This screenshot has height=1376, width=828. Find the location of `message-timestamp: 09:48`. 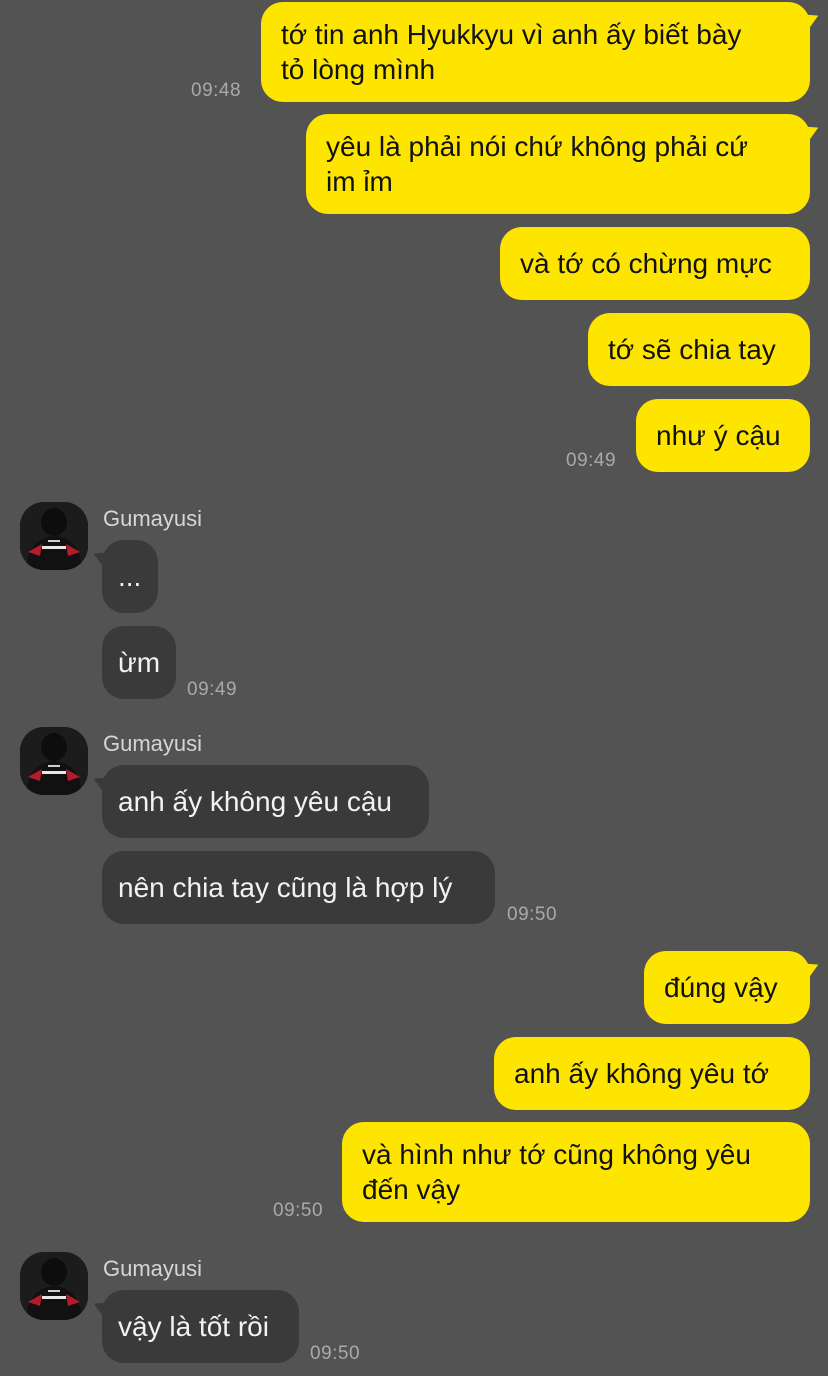

message-timestamp: 09:48 is located at coordinates (216, 90).